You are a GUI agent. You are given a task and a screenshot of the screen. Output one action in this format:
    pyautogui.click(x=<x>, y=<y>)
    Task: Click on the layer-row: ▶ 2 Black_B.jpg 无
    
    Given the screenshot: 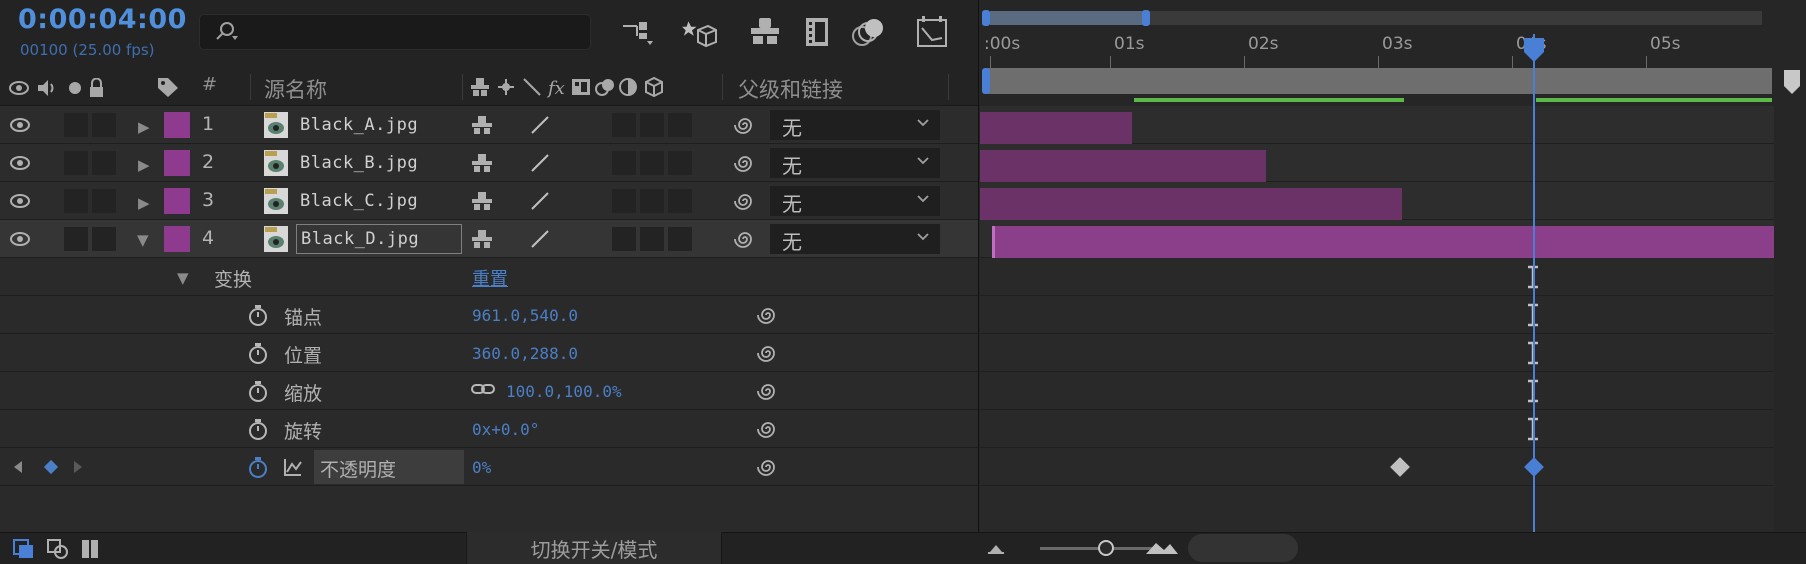 What is the action you would take?
    pyautogui.click(x=489, y=163)
    